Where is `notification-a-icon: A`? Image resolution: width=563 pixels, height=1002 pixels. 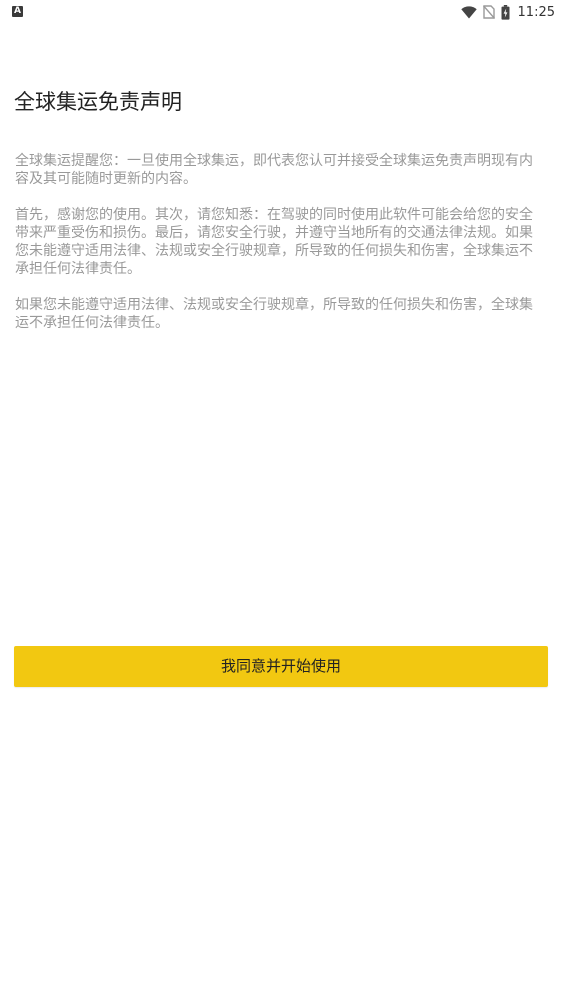
notification-a-icon: A is located at coordinates (17, 11).